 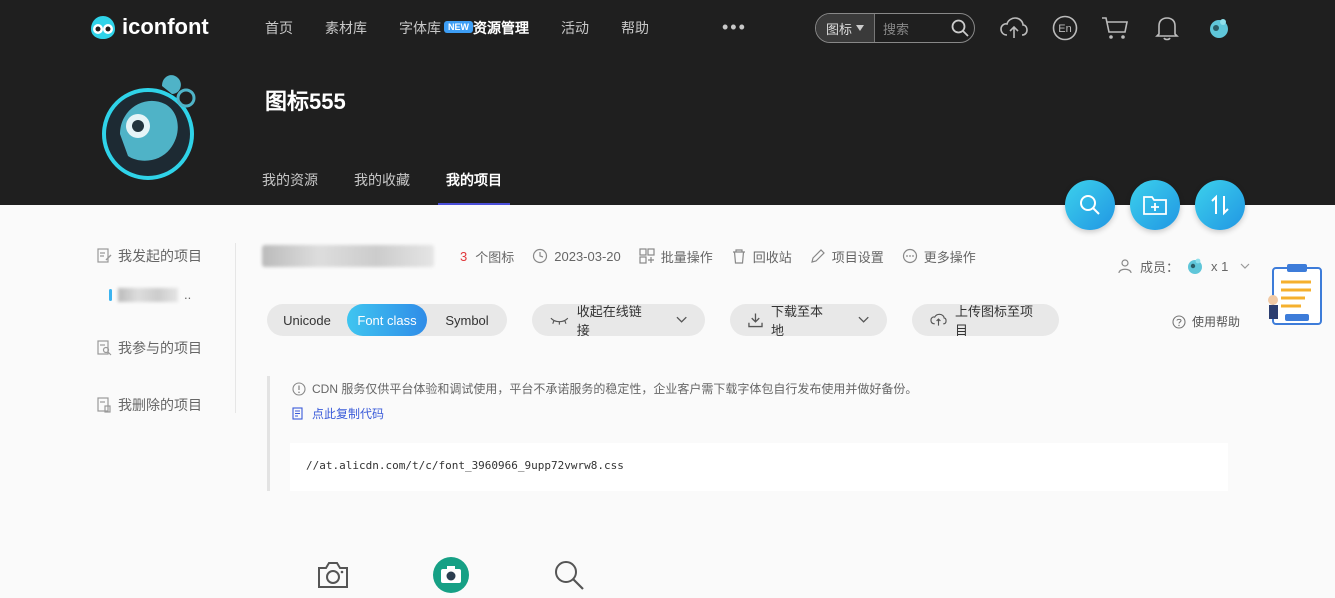 What do you see at coordinates (635, 28) in the screenshot?
I see `nav-help: 帮助` at bounding box center [635, 28].